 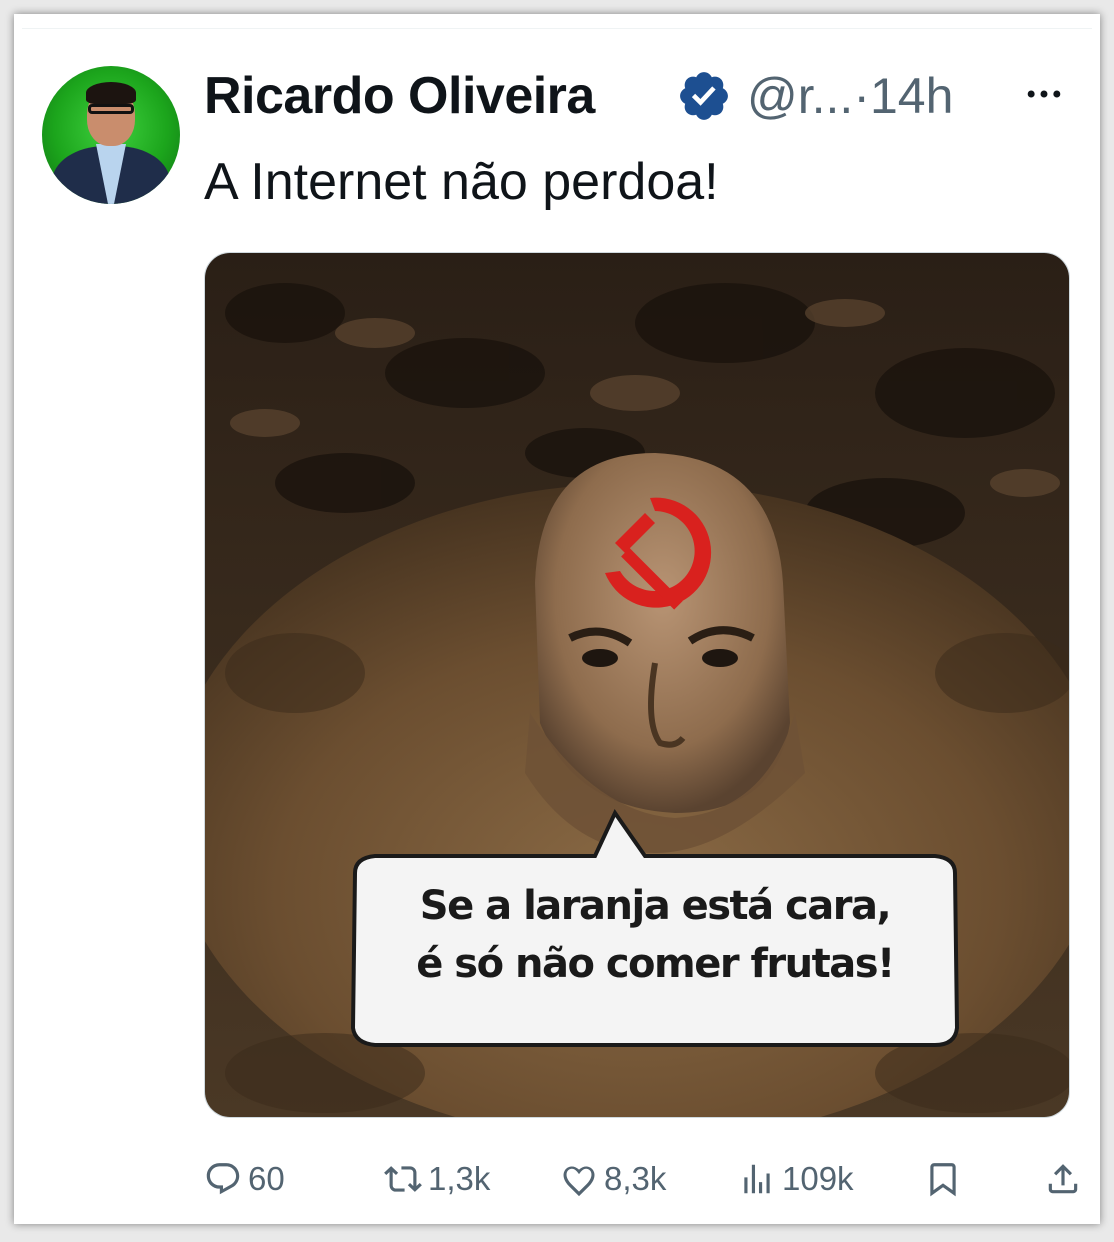 I want to click on share-button, so click(x=1063, y=1179).